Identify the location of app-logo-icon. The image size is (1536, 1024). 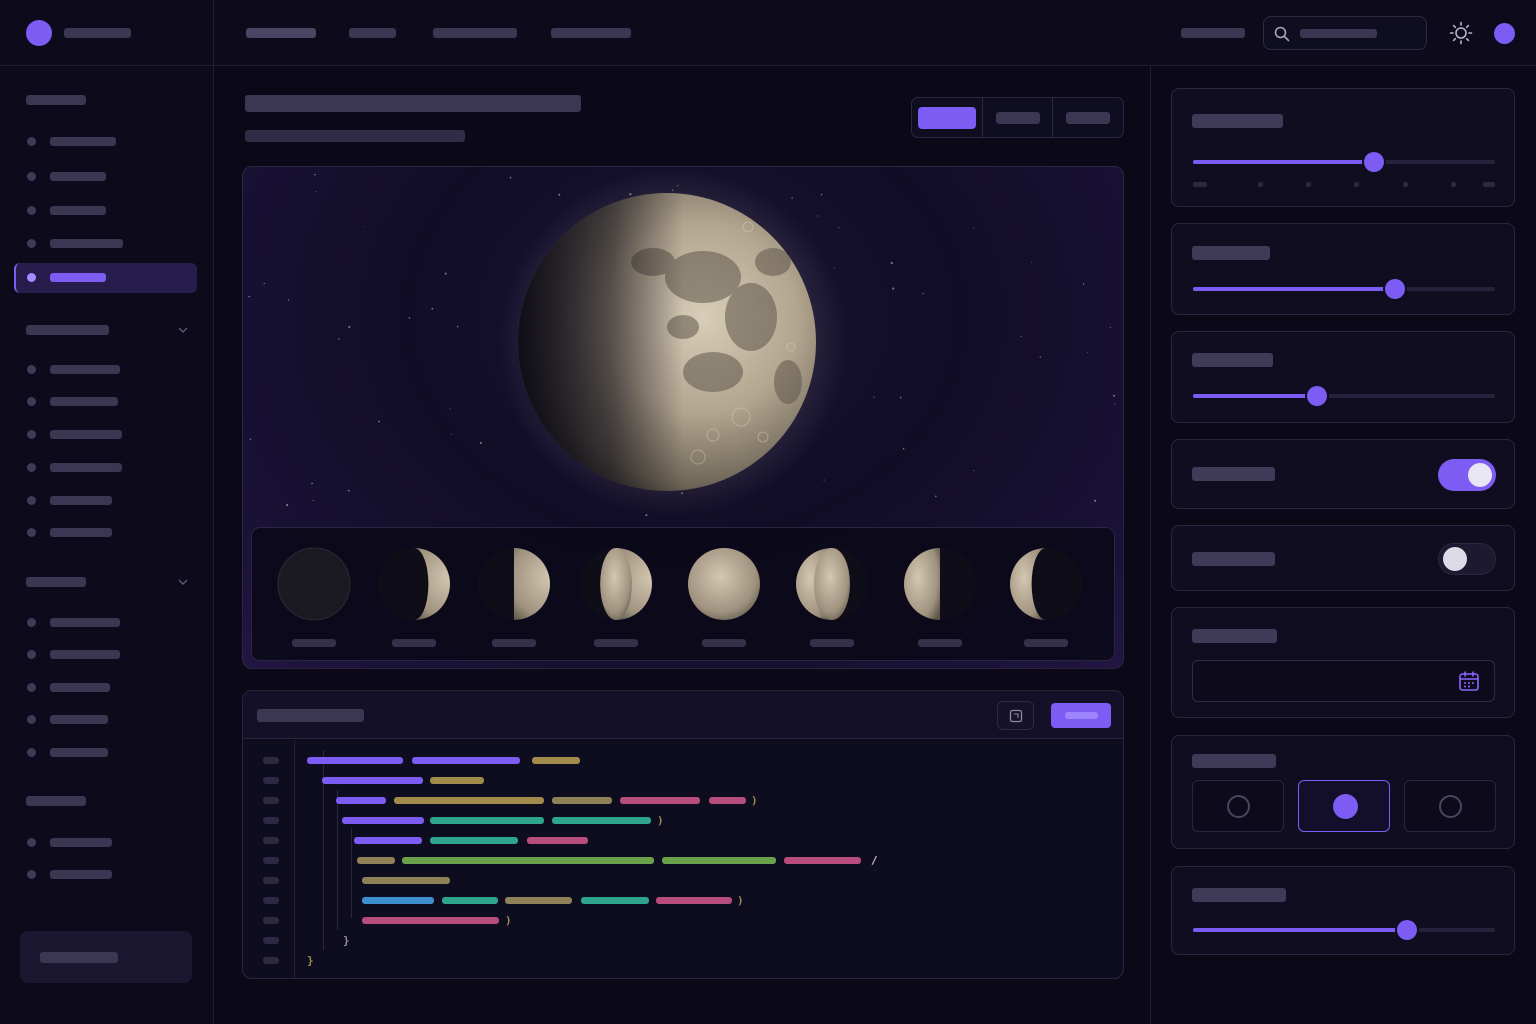
(39, 33).